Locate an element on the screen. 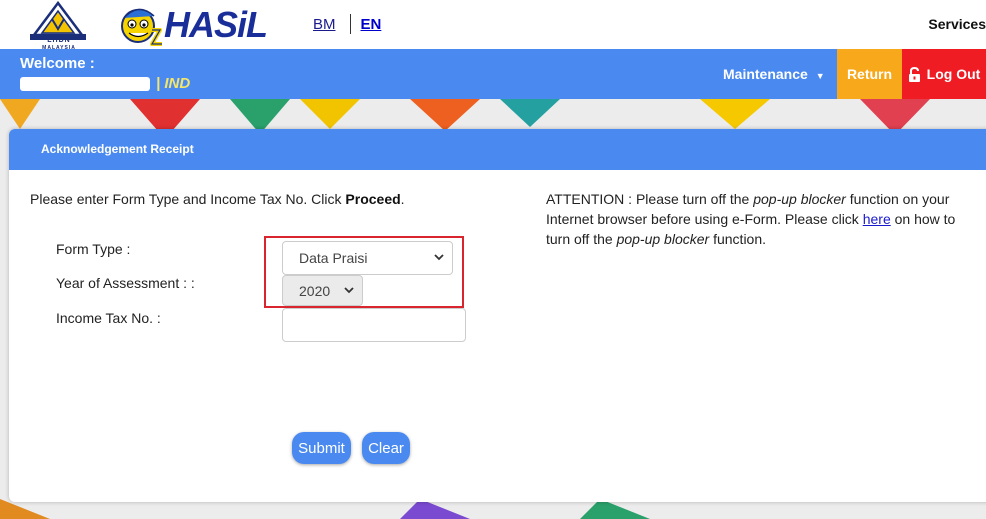  user-type: | IND is located at coordinates (173, 83).